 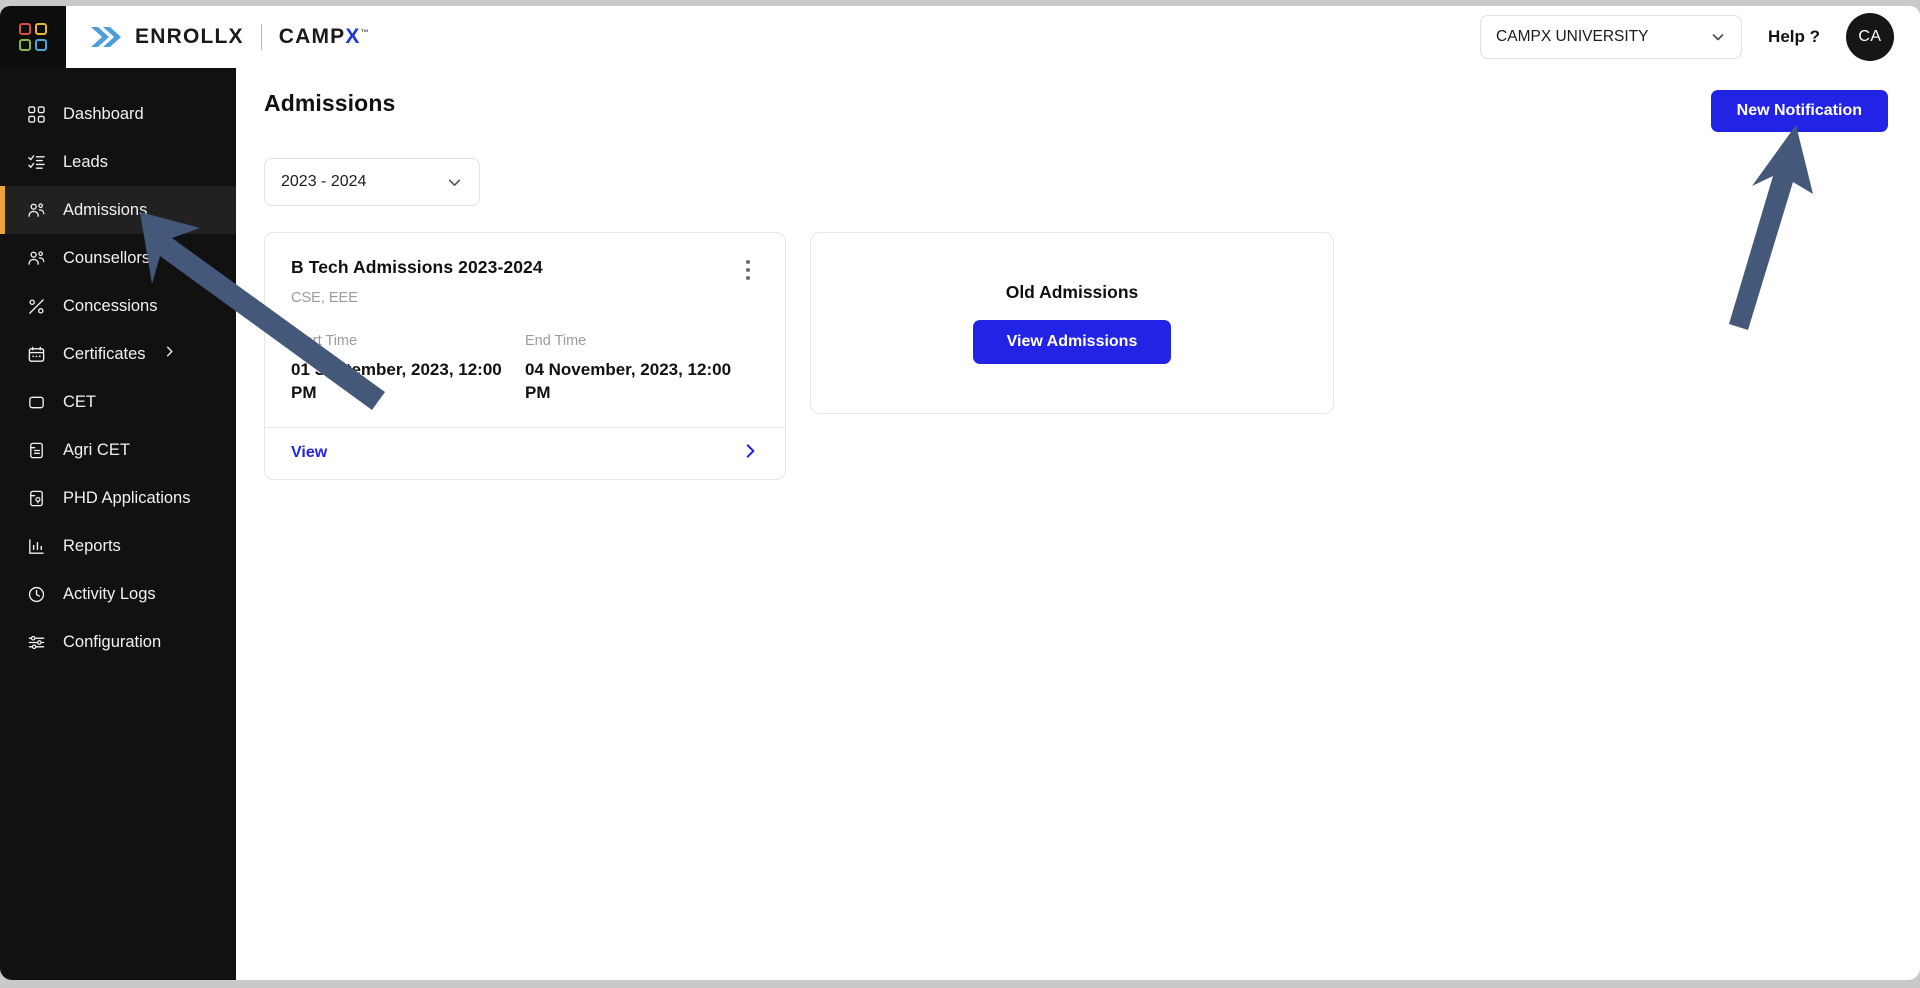 What do you see at coordinates (36, 114) in the screenshot?
I see `grid-icon` at bounding box center [36, 114].